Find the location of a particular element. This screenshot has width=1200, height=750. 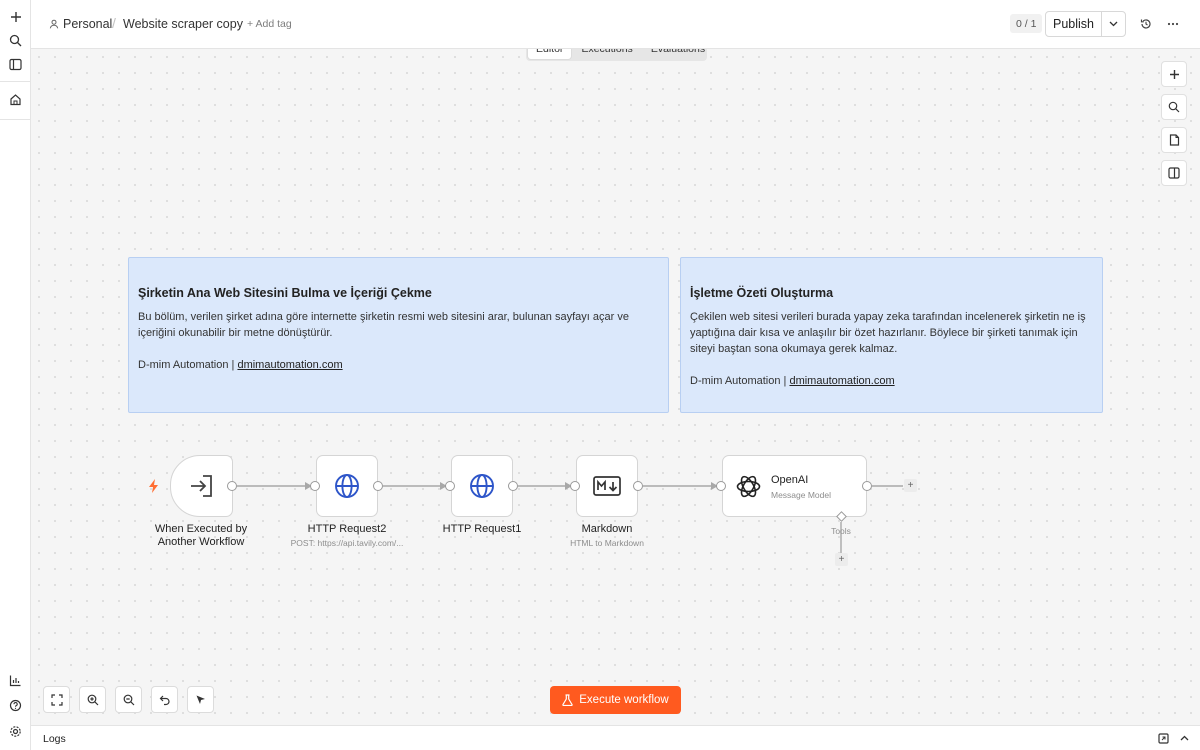

zoom-out-button is located at coordinates (128, 699).